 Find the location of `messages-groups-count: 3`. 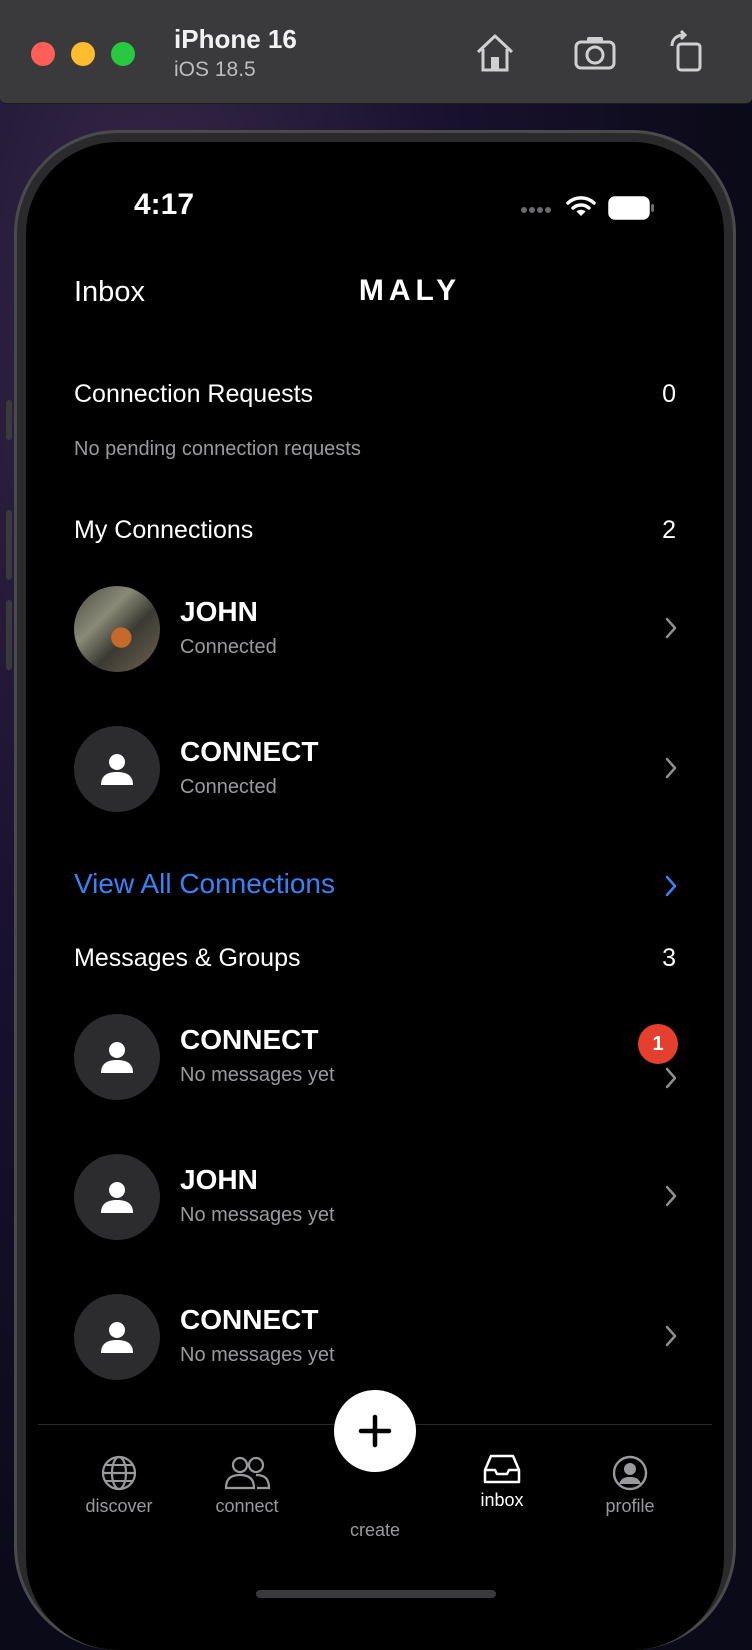

messages-groups-count: 3 is located at coordinates (669, 958).